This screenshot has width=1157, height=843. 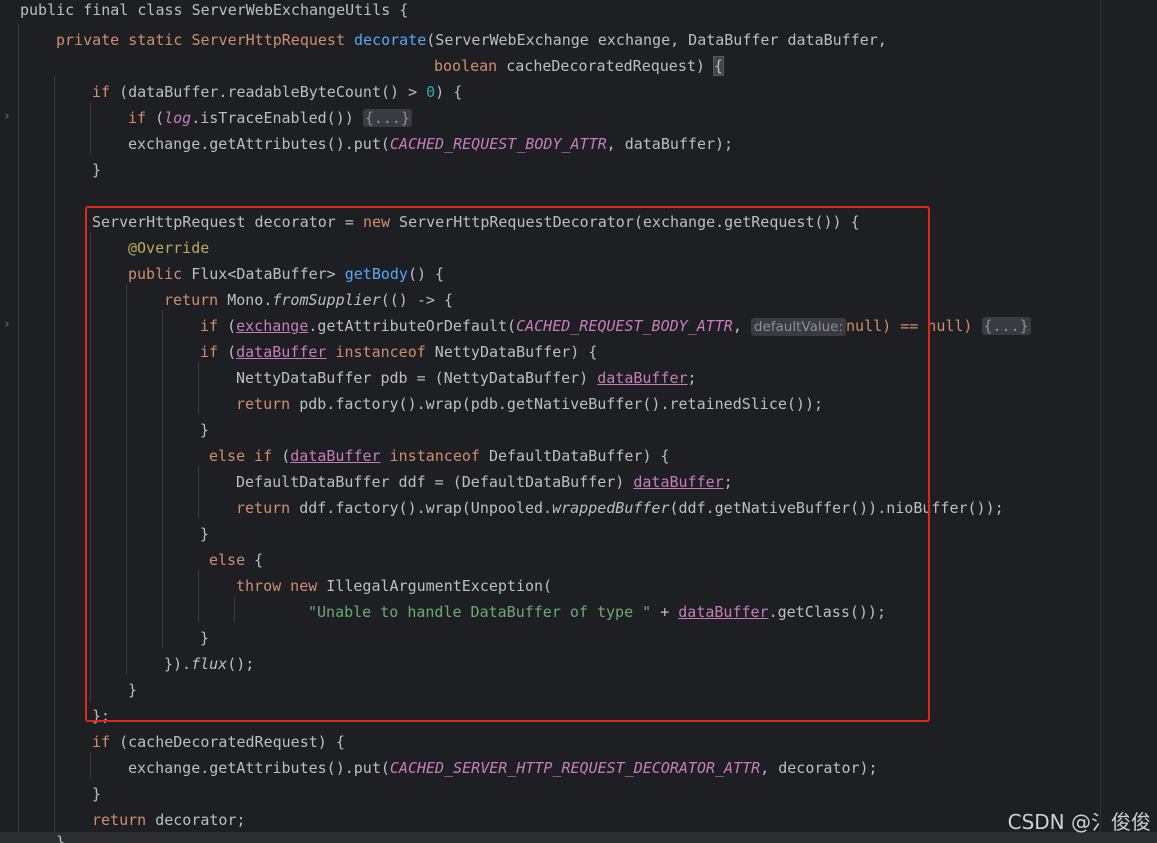 What do you see at coordinates (96, 170) in the screenshot?
I see `code-line-6: }` at bounding box center [96, 170].